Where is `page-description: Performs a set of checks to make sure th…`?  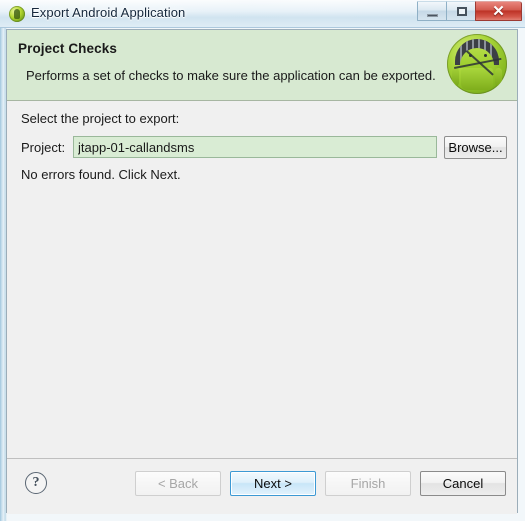
page-description: Performs a set of checks to make sure th… is located at coordinates (231, 75).